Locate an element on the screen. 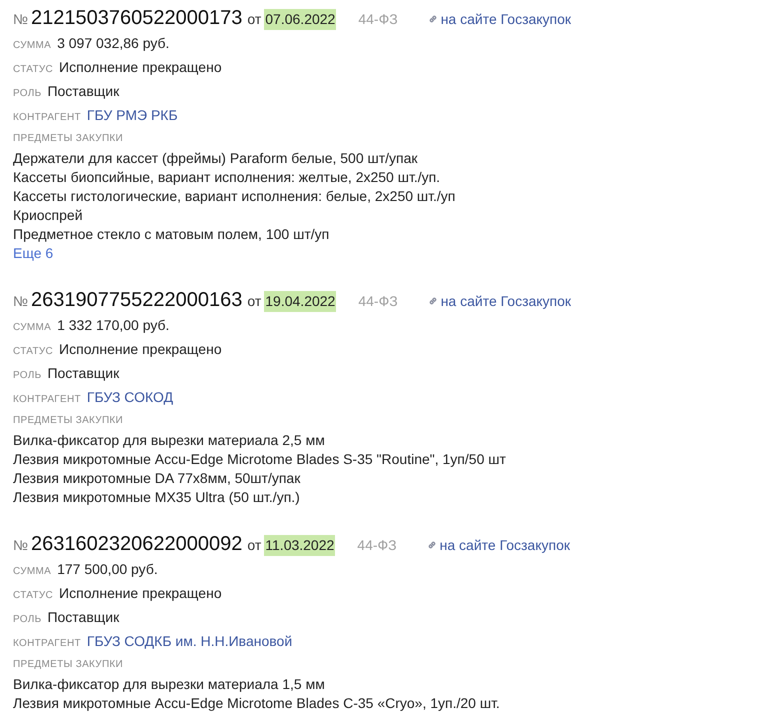 This screenshot has height=723, width=763. field-value: 1 332 170,00 руб. is located at coordinates (113, 325).